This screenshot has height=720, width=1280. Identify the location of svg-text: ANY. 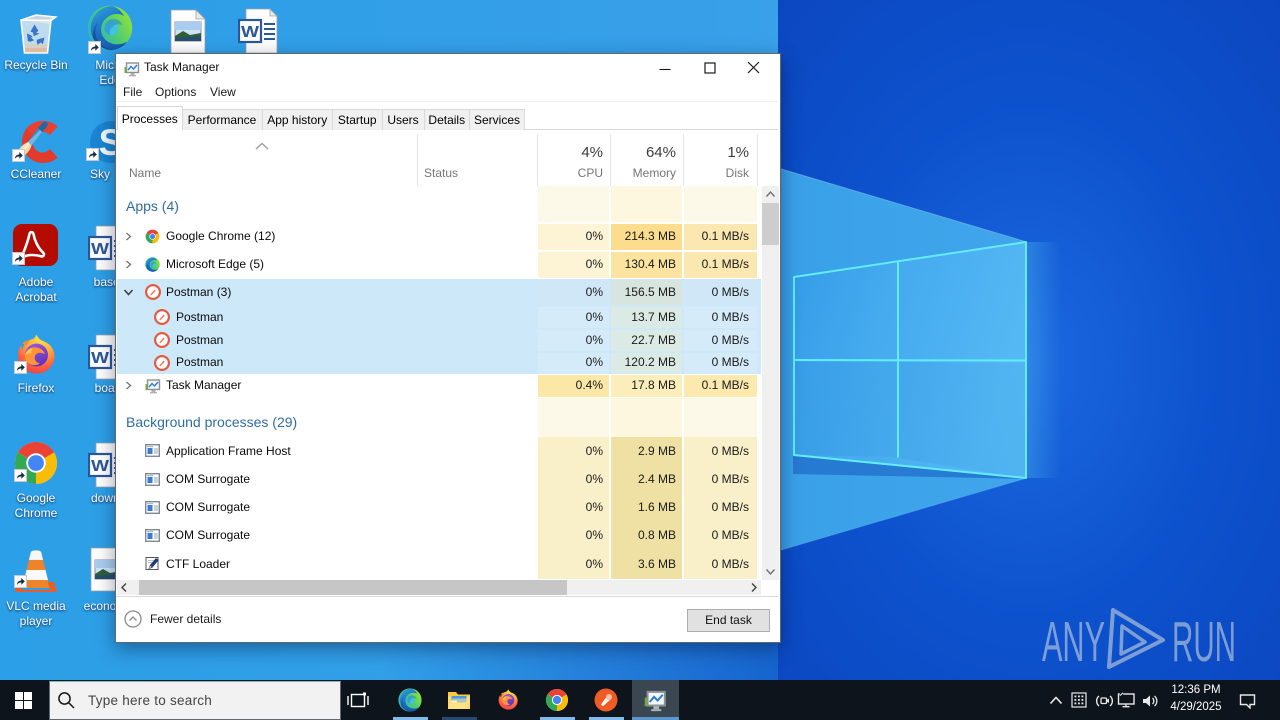
(1073, 642).